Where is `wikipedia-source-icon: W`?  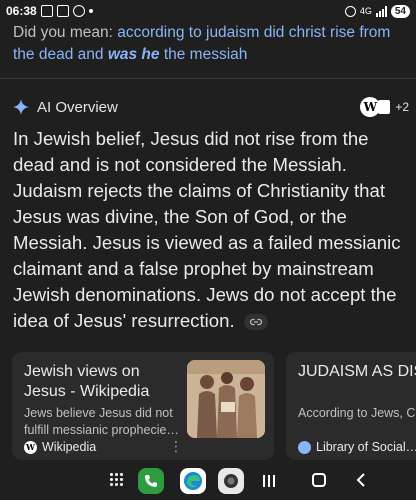 wikipedia-source-icon: W is located at coordinates (370, 107).